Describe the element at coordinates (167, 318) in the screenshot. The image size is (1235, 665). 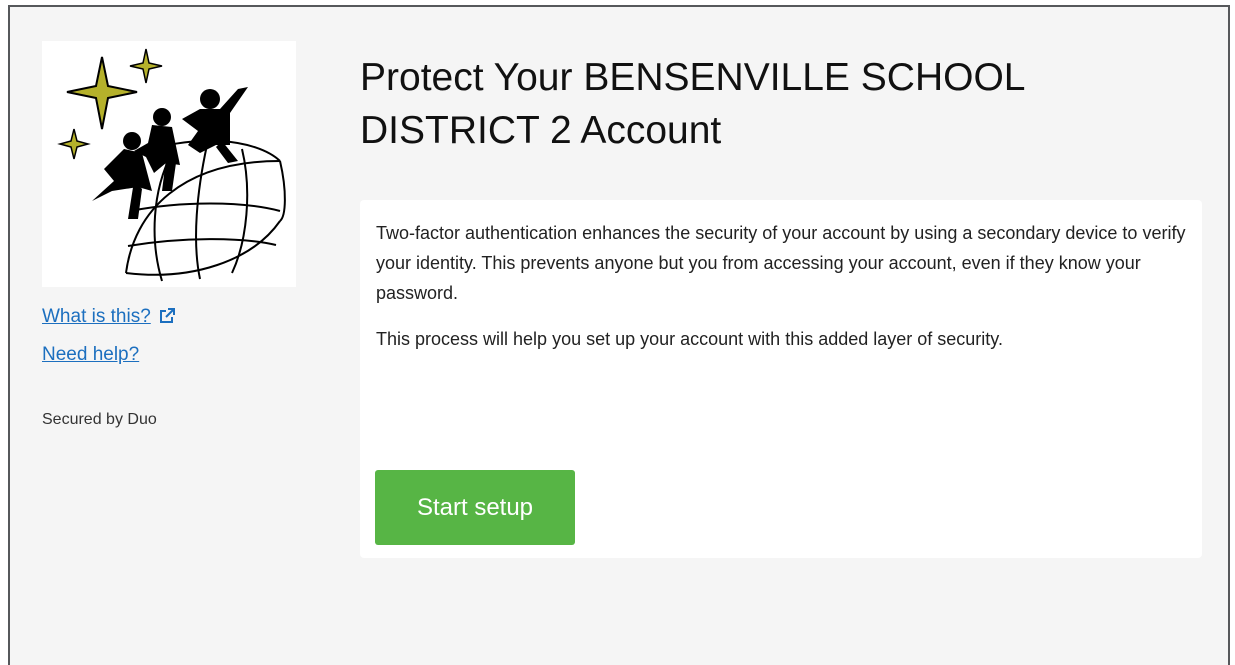
I see `external-link-icon` at that location.